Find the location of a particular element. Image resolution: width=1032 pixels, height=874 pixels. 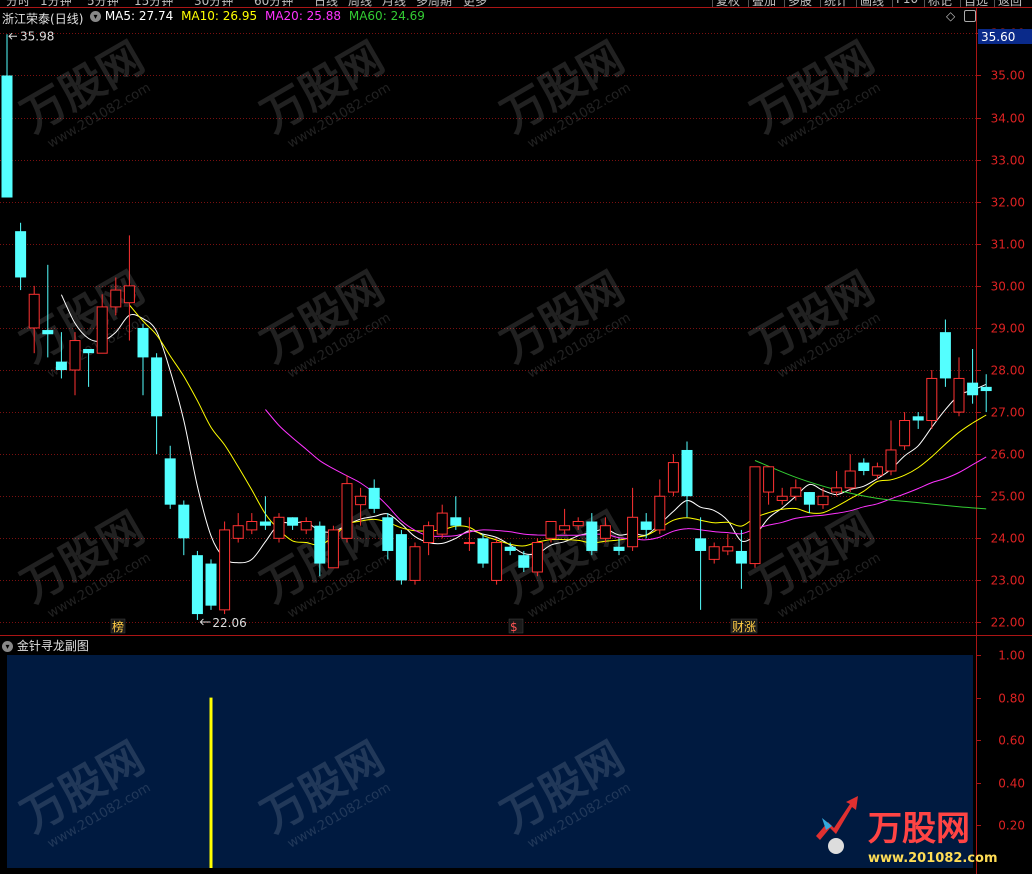

high-price-label: 35.98 is located at coordinates (37, 36).